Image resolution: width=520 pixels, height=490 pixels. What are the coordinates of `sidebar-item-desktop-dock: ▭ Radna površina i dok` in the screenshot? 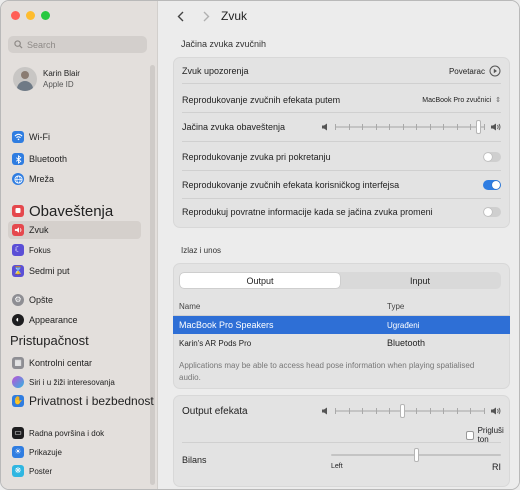 It's located at (74, 433).